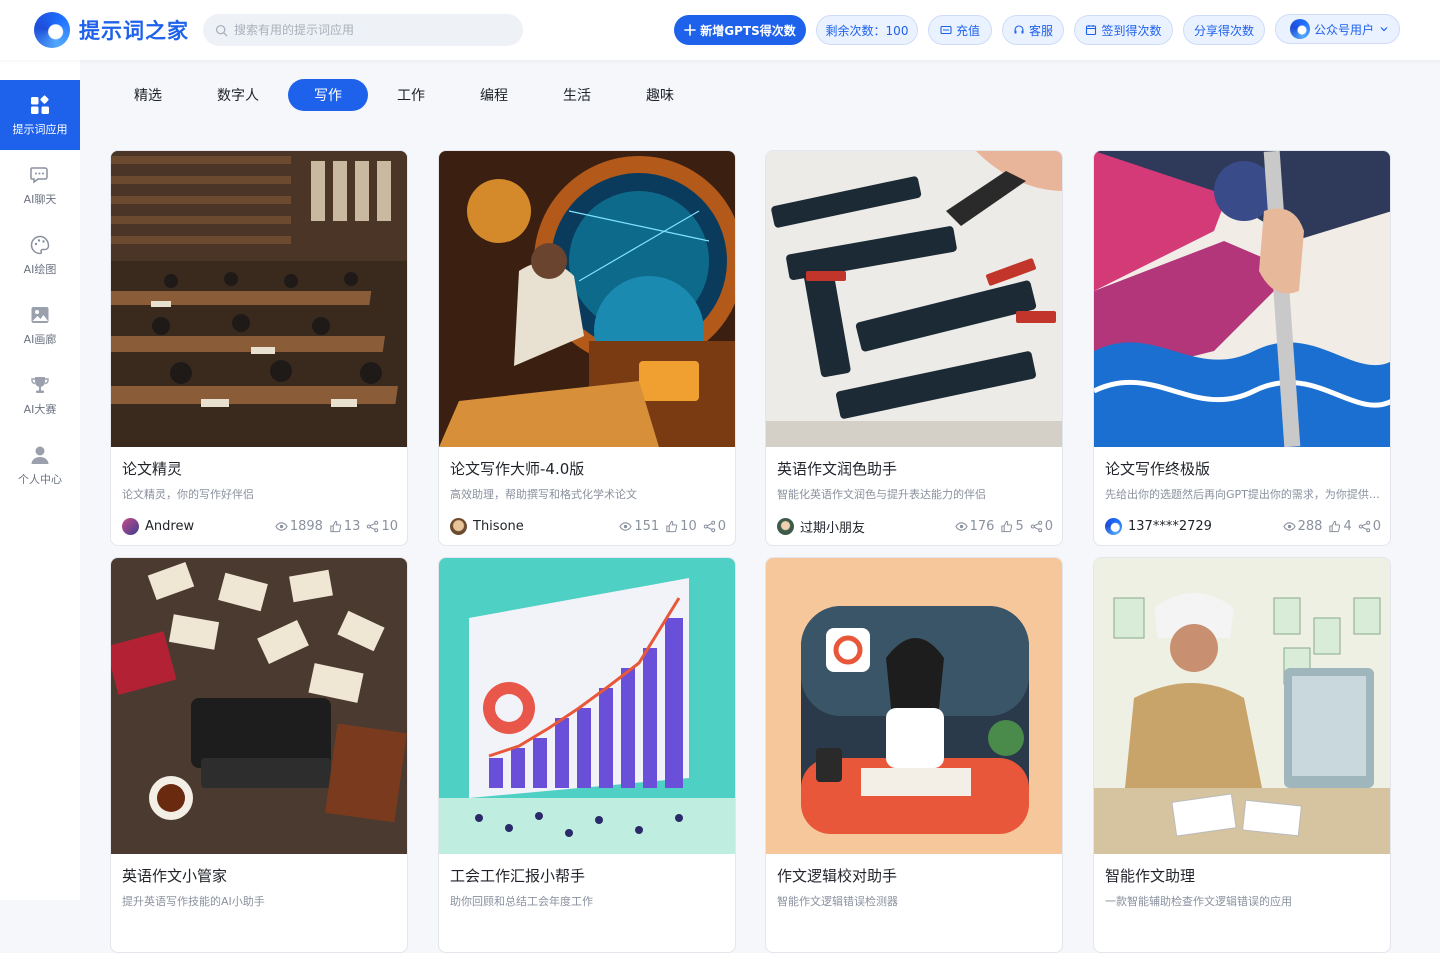 The width and height of the screenshot is (1440, 953). Describe the element at coordinates (587, 755) in the screenshot. I see `app-card: 工会工作汇报小帮手 助你回顾和总结工会年度工作` at that location.